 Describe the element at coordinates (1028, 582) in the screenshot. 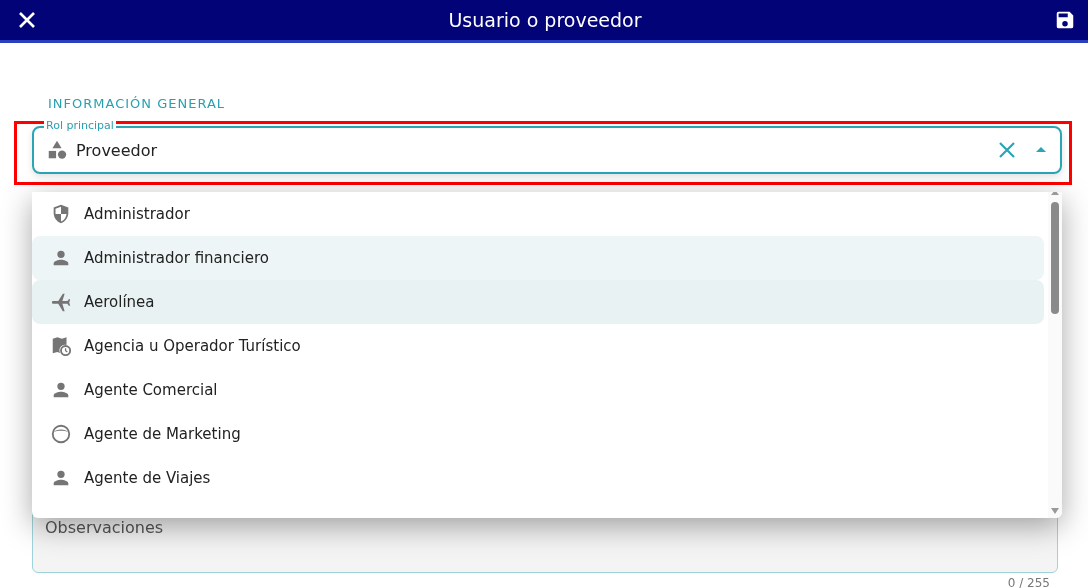

I see `char-counter: 0 / 255` at that location.